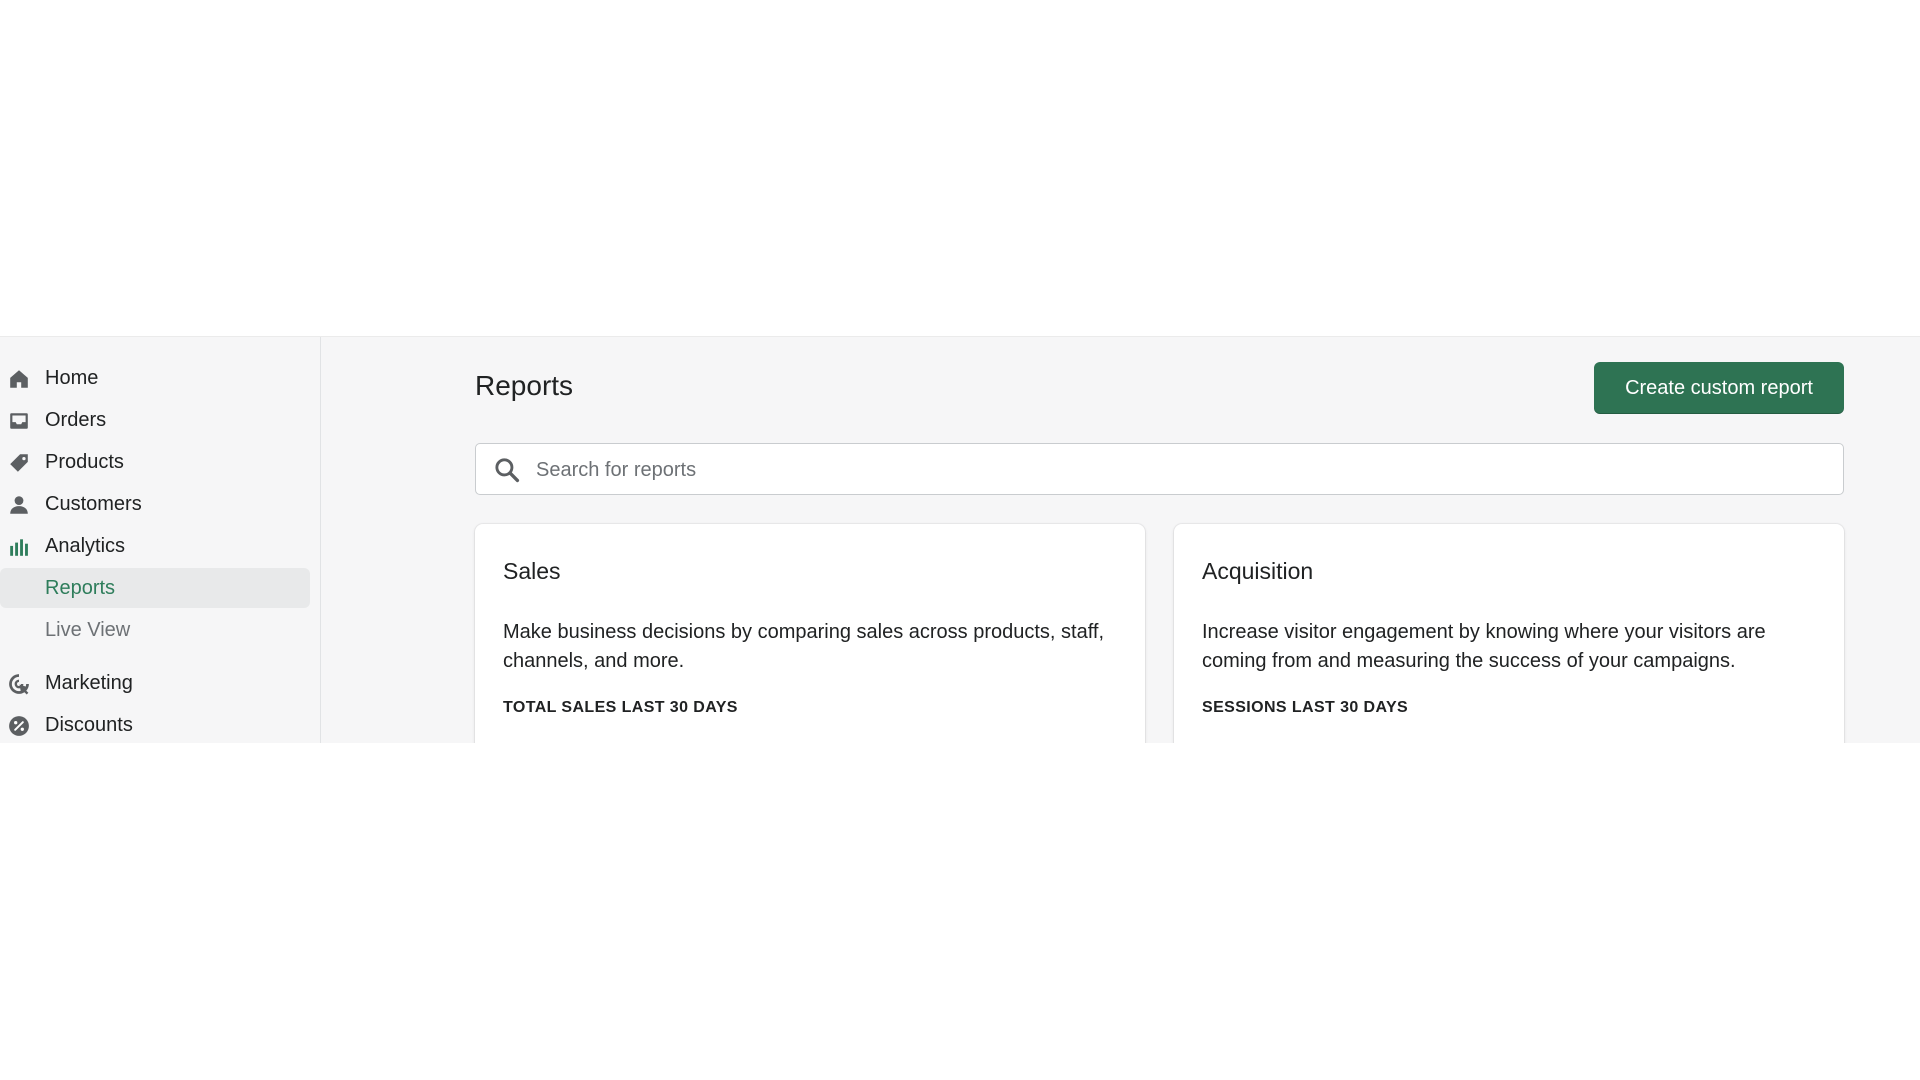 This screenshot has height=1080, width=1920. I want to click on sidebar-item-label: Home, so click(72, 378).